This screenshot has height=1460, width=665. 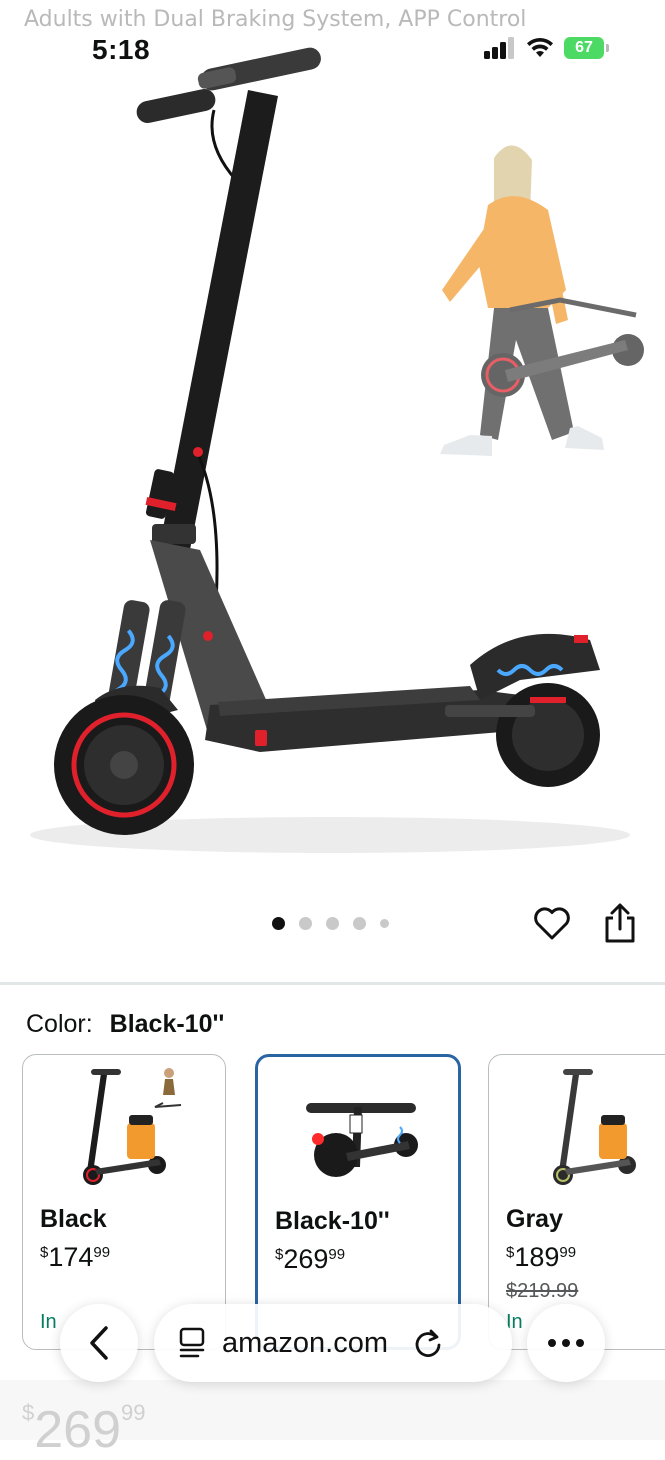 I want to click on more-button, so click(x=566, y=1343).